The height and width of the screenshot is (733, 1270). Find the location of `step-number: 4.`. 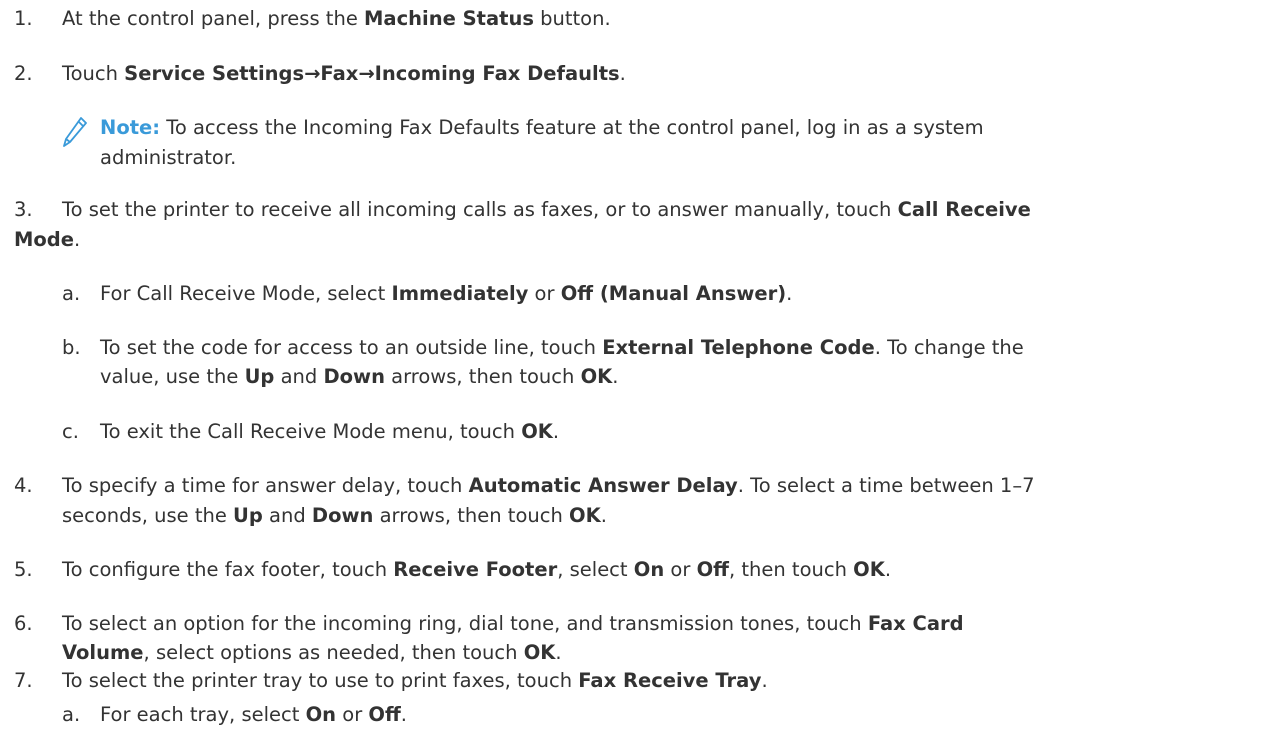

step-number: 4. is located at coordinates (23, 485).